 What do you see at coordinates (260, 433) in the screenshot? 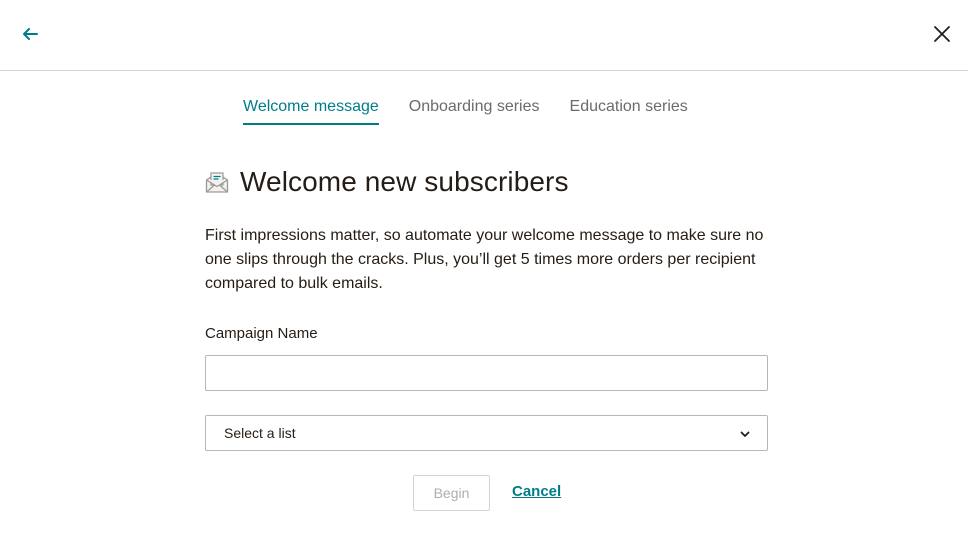
I see `list-select-value: Select a list` at bounding box center [260, 433].